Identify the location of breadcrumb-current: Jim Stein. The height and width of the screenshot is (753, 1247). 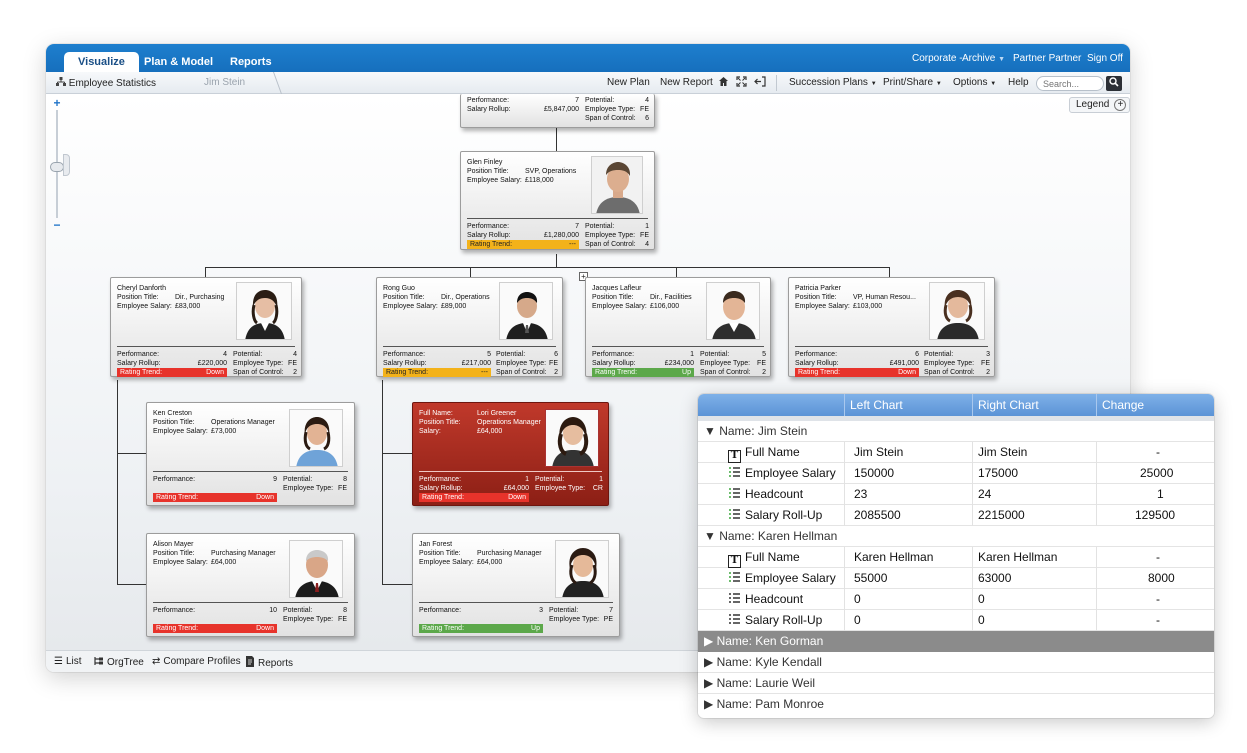
(224, 83).